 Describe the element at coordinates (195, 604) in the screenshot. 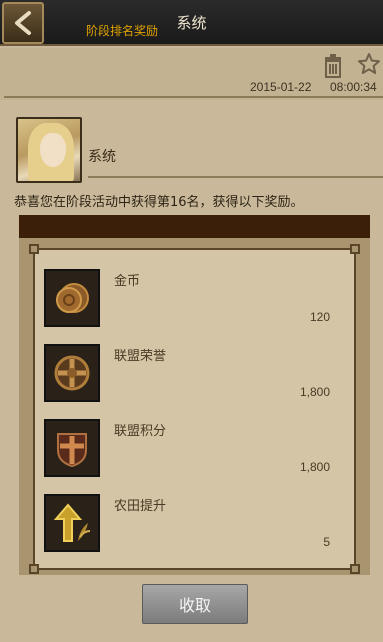

I see `collect-button: 收取` at that location.